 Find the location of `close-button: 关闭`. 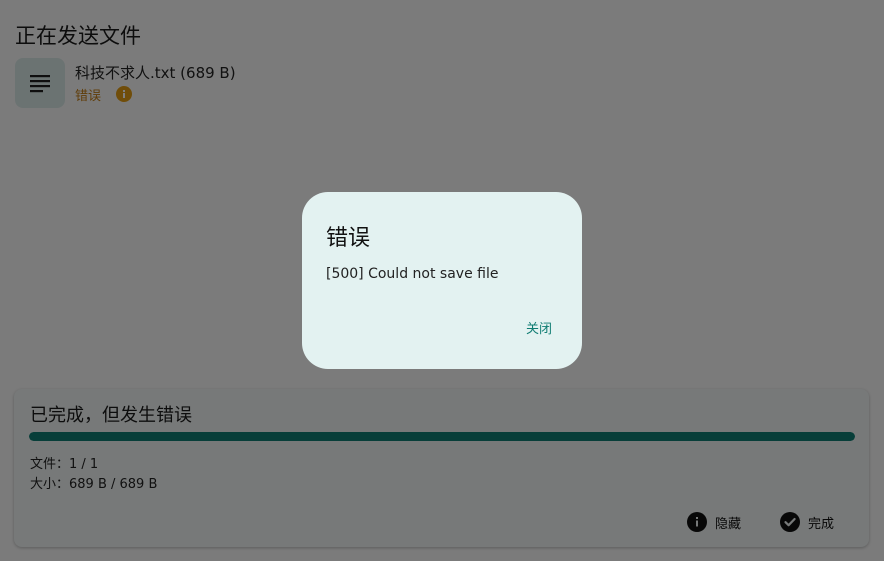

close-button: 关闭 is located at coordinates (539, 327).